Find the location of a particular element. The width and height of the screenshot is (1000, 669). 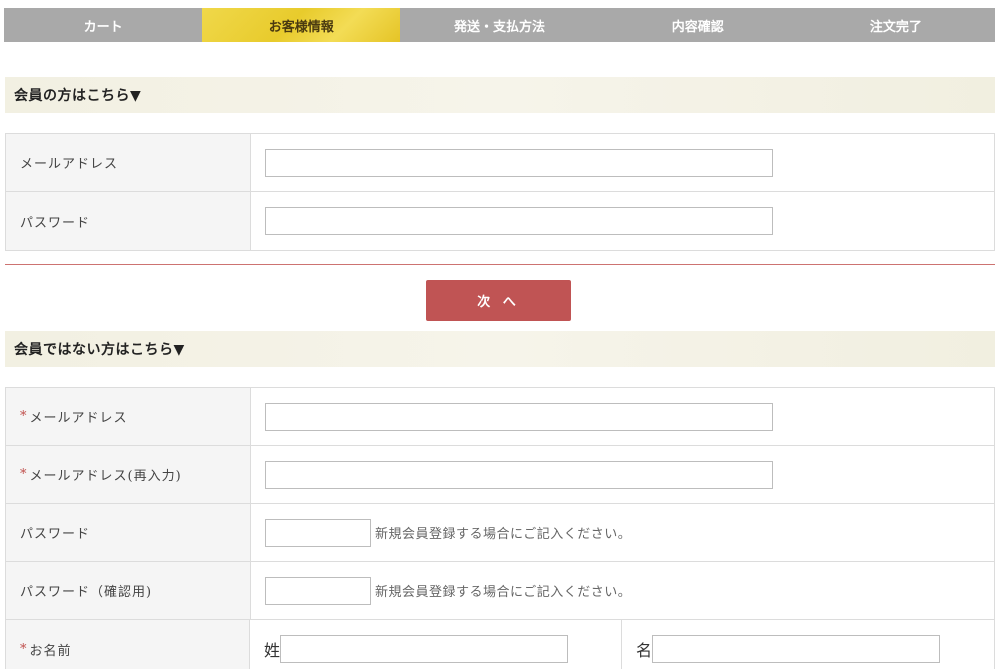

last-name-label: 姓 is located at coordinates (272, 650).